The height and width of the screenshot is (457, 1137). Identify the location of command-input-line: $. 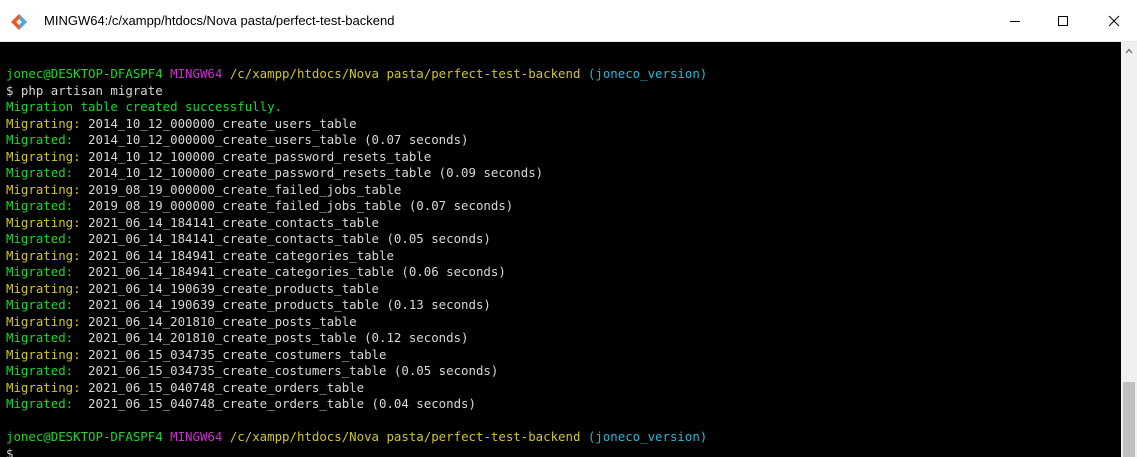
(356, 451).